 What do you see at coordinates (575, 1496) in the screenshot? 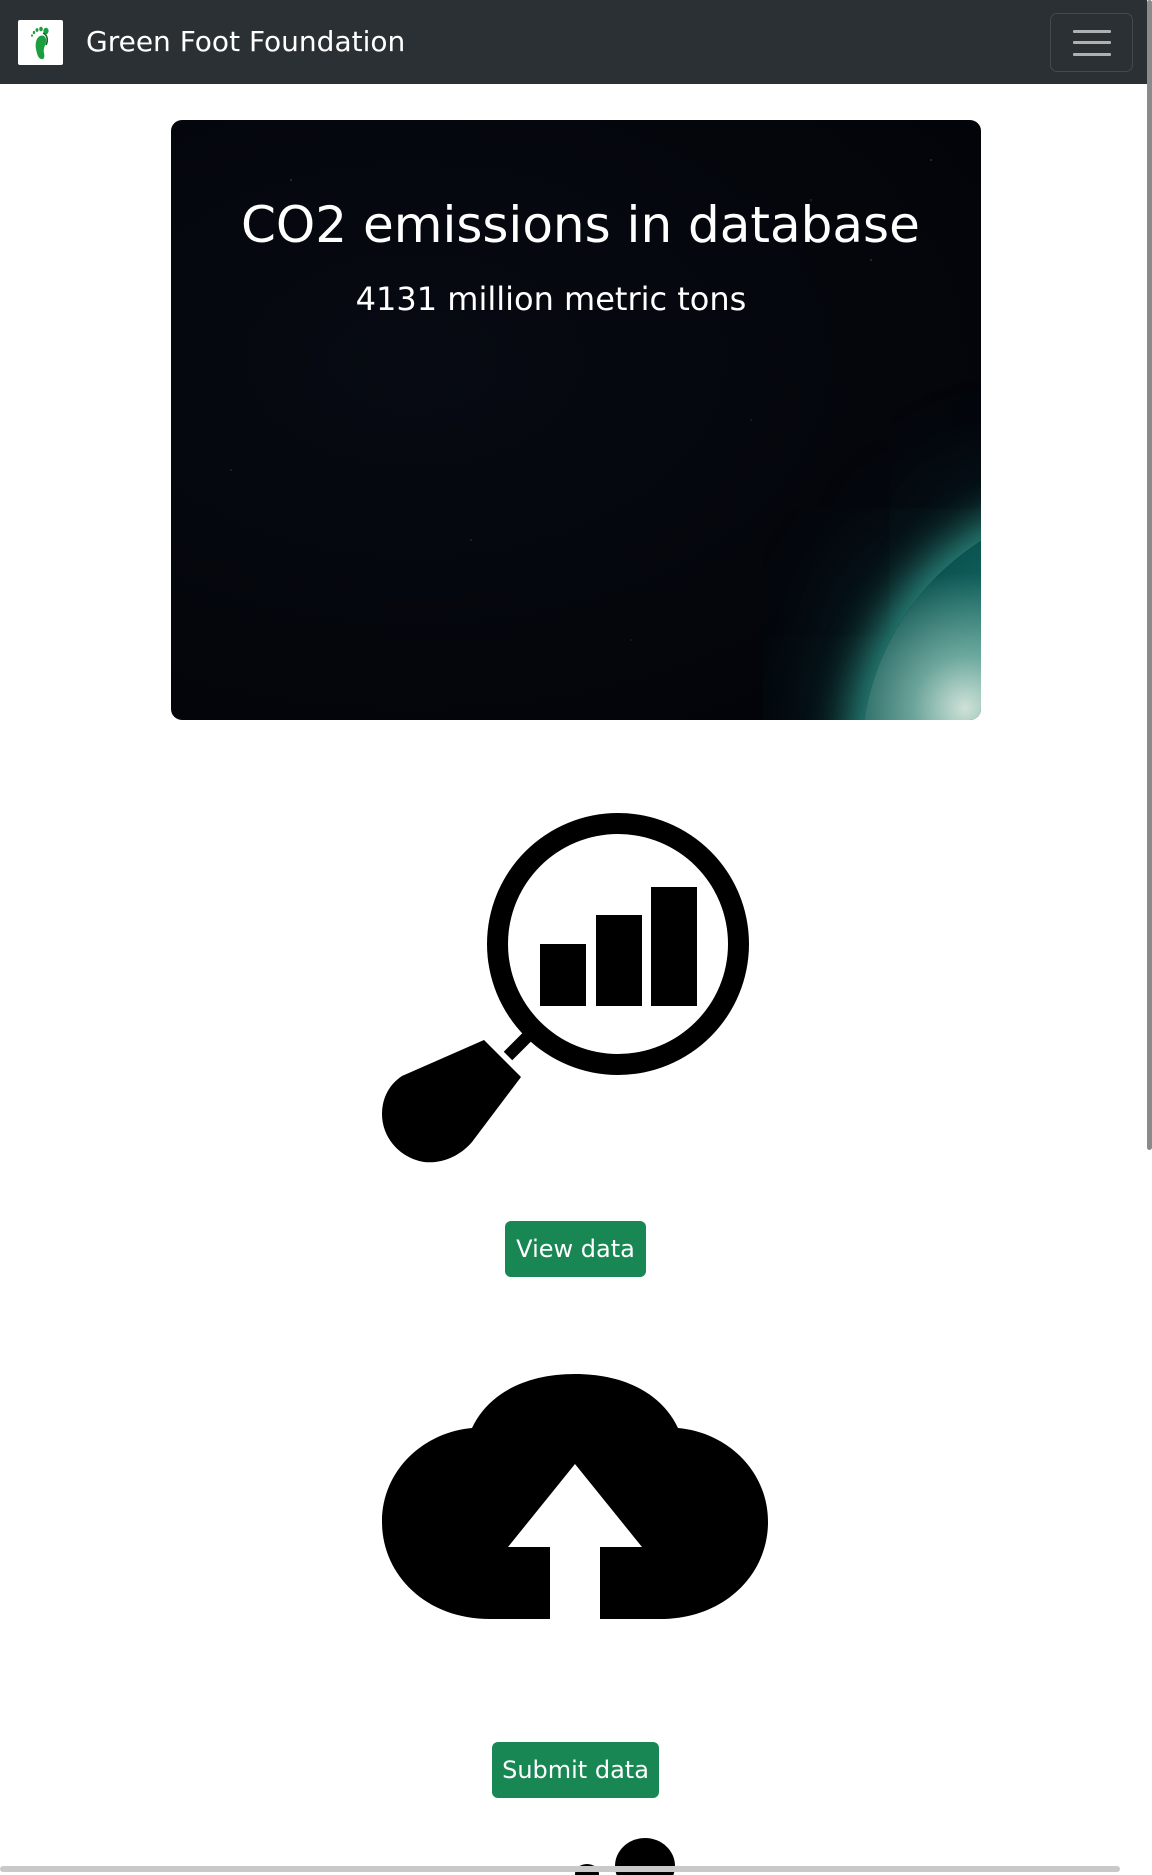
I see `cloud-upload-icon` at bounding box center [575, 1496].